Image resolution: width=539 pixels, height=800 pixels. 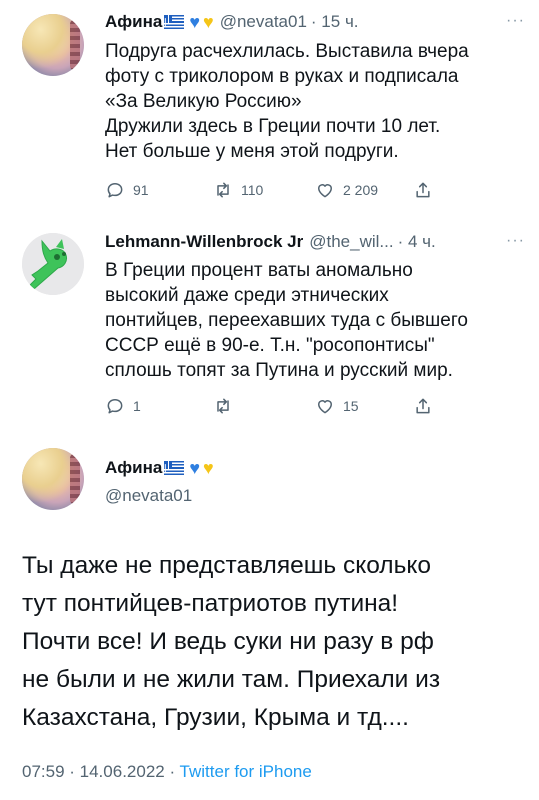 I want to click on tweet-header: Афина ♥ ♥, so click(x=159, y=468).